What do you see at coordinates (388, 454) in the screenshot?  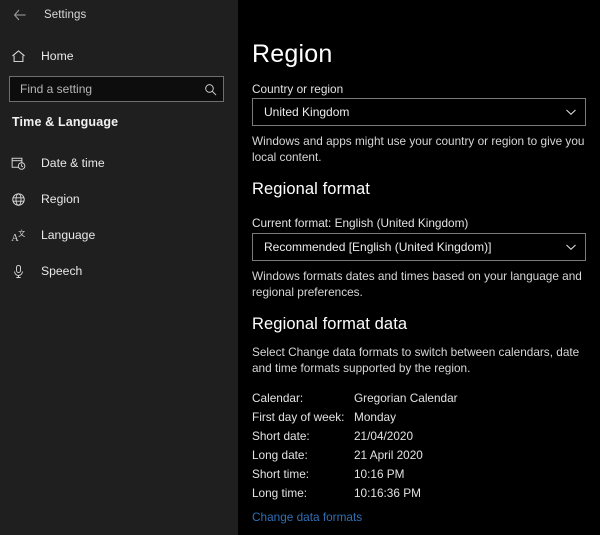 I see `table-cell-value: 21 April 2020` at bounding box center [388, 454].